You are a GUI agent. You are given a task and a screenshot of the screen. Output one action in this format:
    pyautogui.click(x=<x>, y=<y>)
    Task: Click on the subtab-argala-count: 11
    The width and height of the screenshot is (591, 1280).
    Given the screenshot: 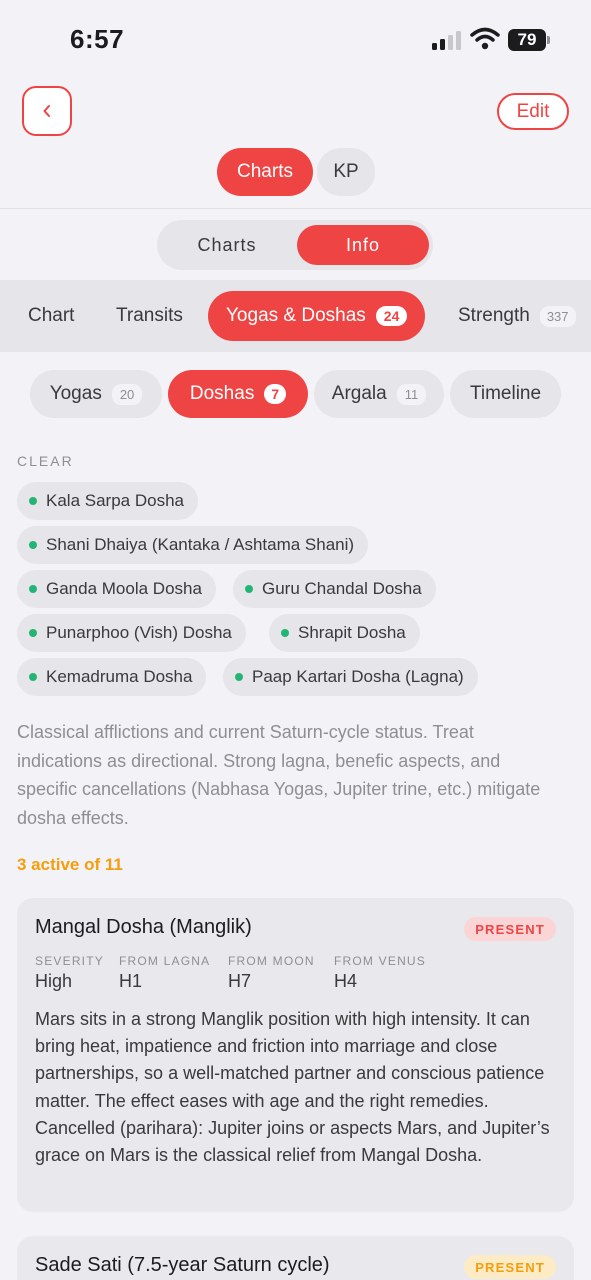 What is the action you would take?
    pyautogui.click(x=411, y=394)
    